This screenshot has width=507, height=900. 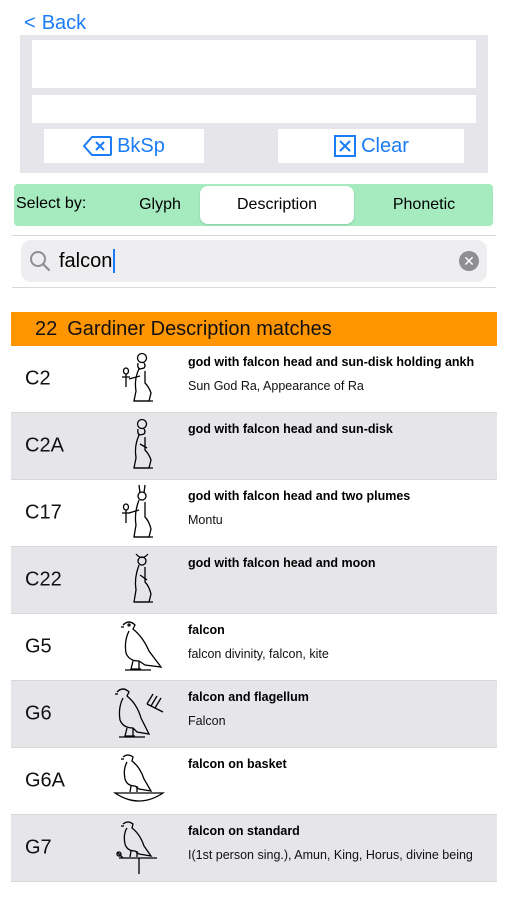 What do you see at coordinates (44, 445) in the screenshot?
I see `gardiner-code: C2A` at bounding box center [44, 445].